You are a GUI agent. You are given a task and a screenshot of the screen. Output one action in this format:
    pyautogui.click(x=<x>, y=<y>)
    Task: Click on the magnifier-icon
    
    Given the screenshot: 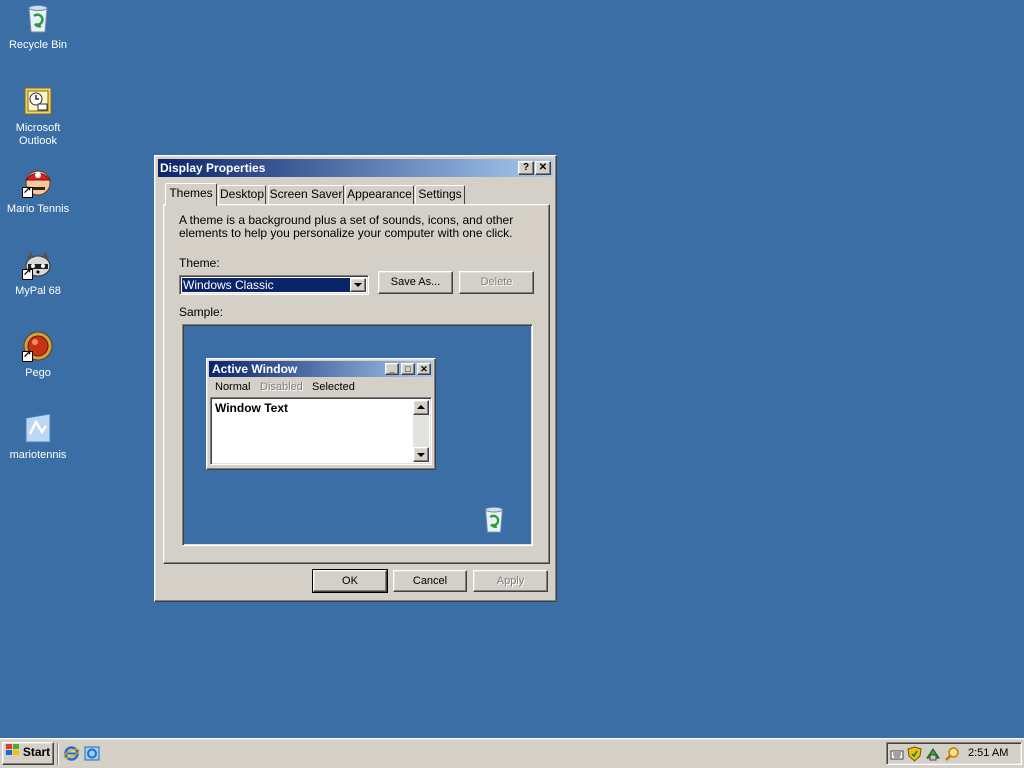 What is the action you would take?
    pyautogui.click(x=952, y=754)
    